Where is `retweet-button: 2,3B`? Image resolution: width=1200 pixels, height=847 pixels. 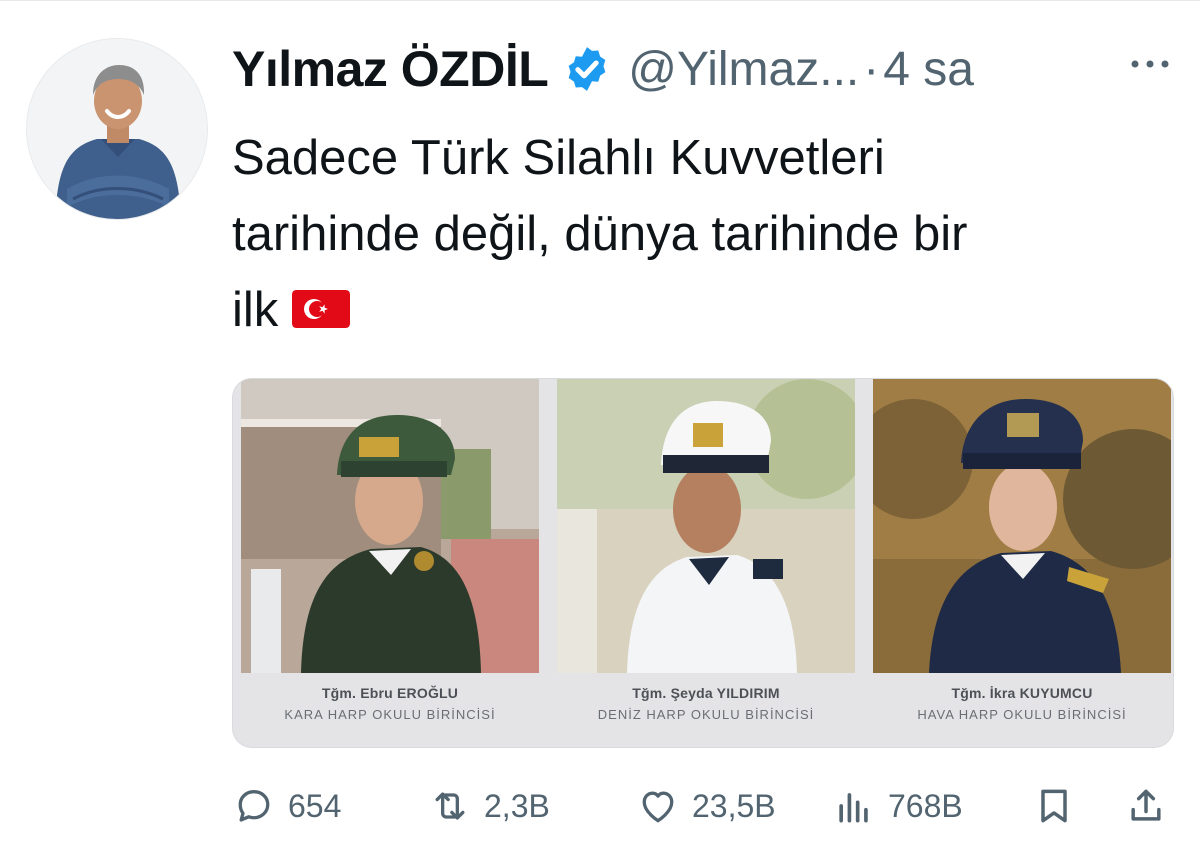
retweet-button: 2,3B is located at coordinates (489, 806).